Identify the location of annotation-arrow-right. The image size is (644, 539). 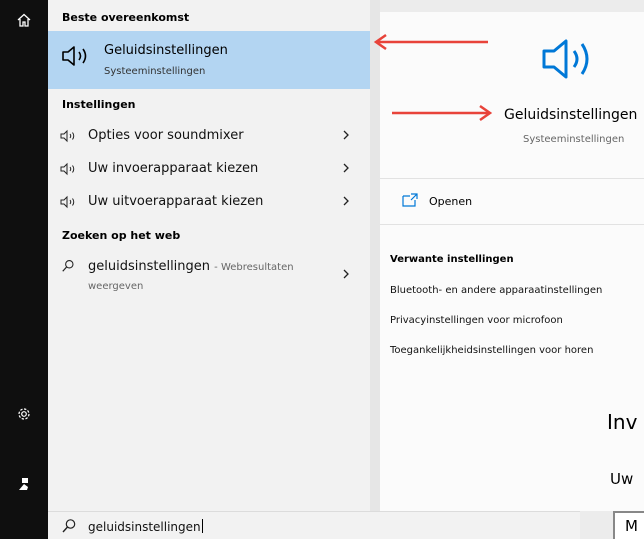
(442, 113).